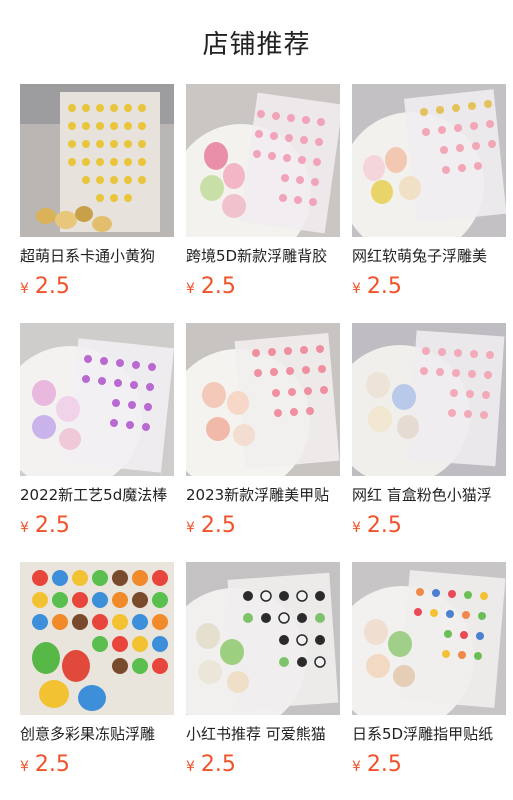 This screenshot has height=800, width=513. Describe the element at coordinates (263, 256) in the screenshot. I see `product-name: 跨境5D新款浮雕背胶` at that location.